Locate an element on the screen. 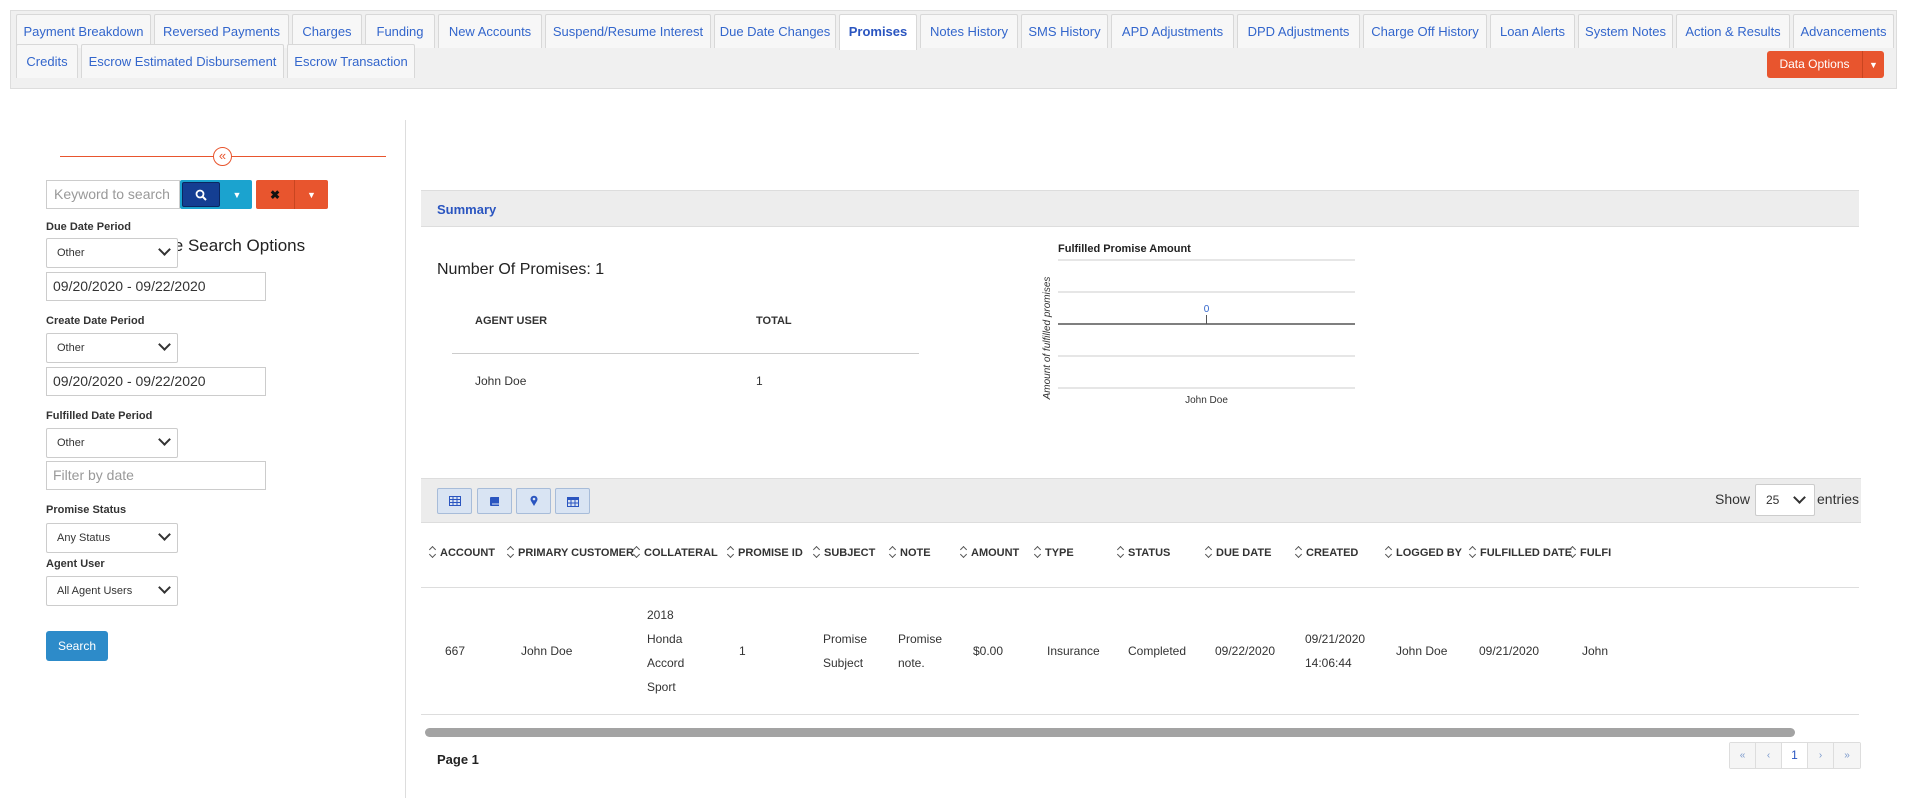 Image resolution: width=1907 pixels, height=798 pixels. due-date-period-value: Other is located at coordinates (71, 253).